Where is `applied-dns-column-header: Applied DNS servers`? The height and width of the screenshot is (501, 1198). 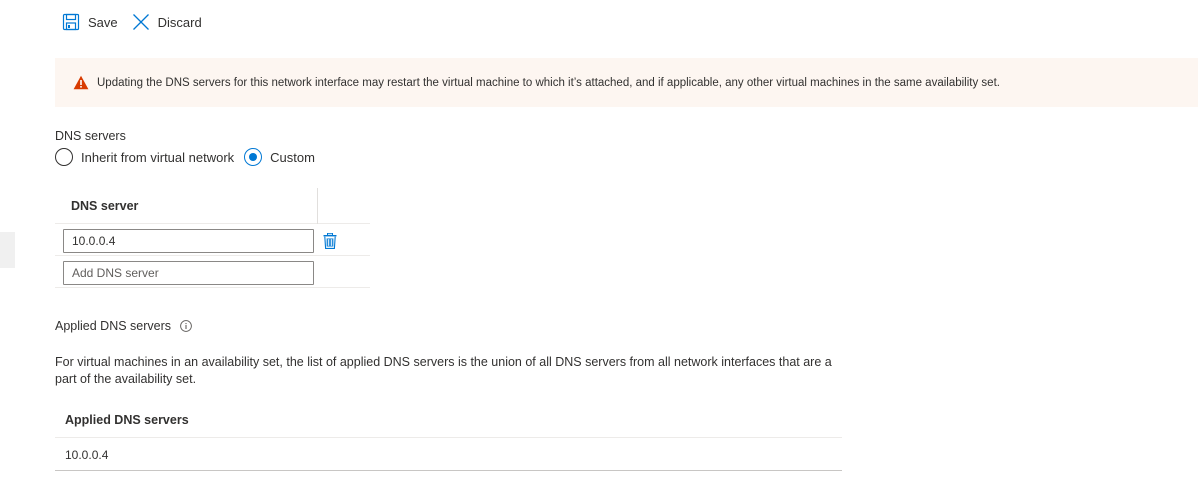
applied-dns-column-header: Applied DNS servers is located at coordinates (448, 421).